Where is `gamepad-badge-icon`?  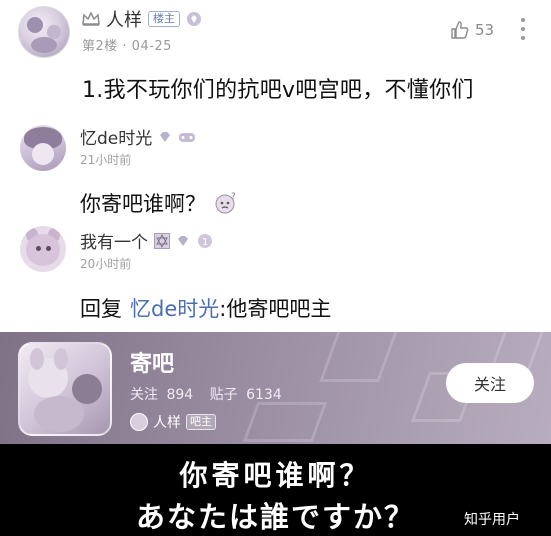
gamepad-badge-icon is located at coordinates (187, 137).